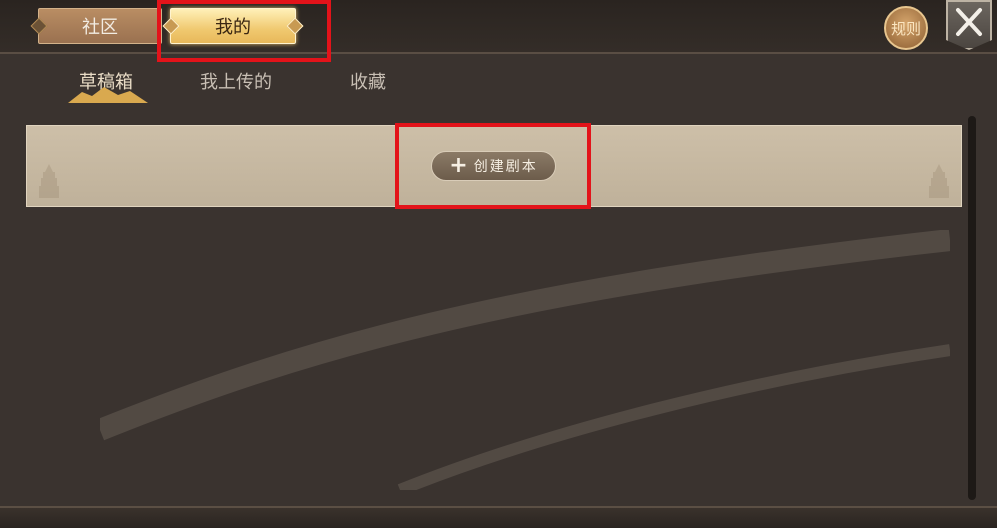 Image resolution: width=997 pixels, height=528 pixels. What do you see at coordinates (969, 22) in the screenshot?
I see `close-icon` at bounding box center [969, 22].